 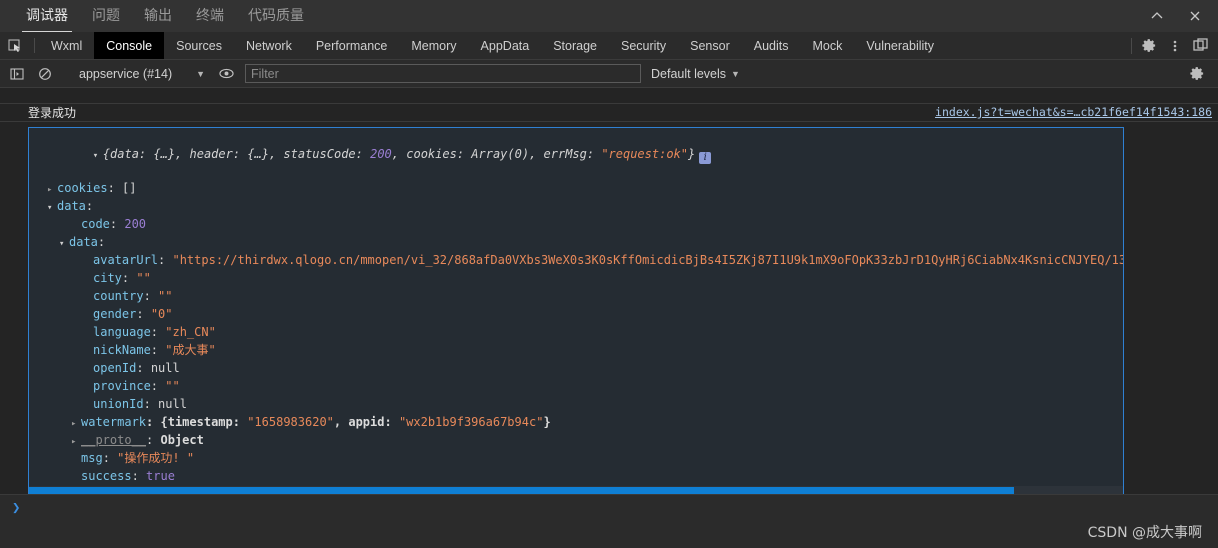 What do you see at coordinates (547, 422) in the screenshot?
I see `token: }` at bounding box center [547, 422].